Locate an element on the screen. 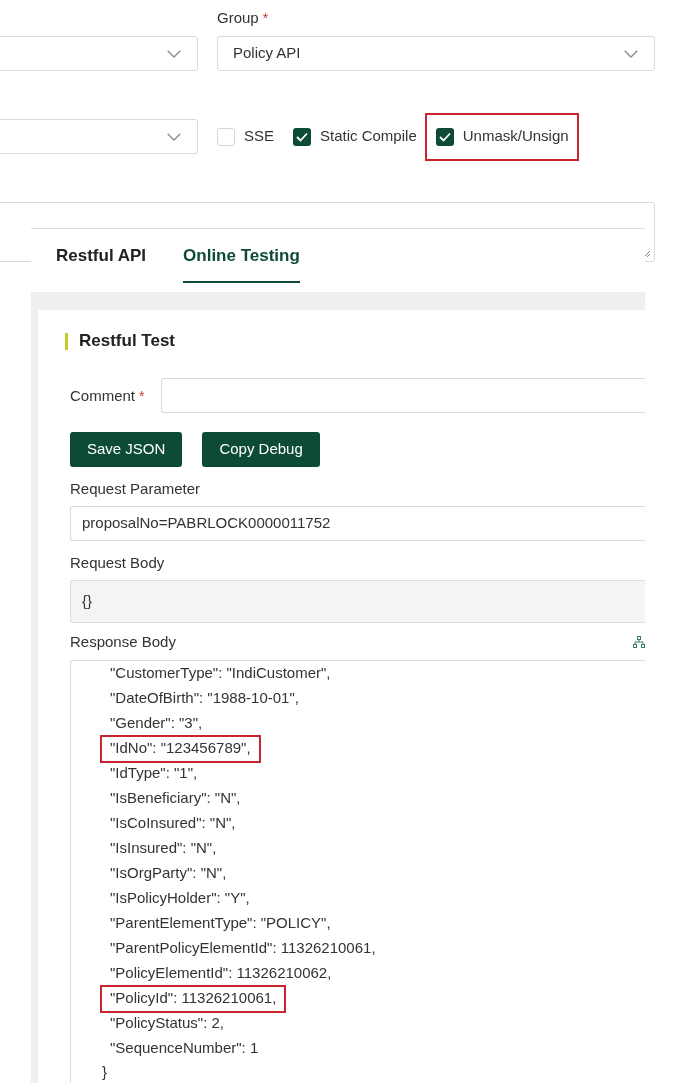 This screenshot has height=1083, width=675. json-line: "DateOfBirth": "1988-10-01", is located at coordinates (204, 698).